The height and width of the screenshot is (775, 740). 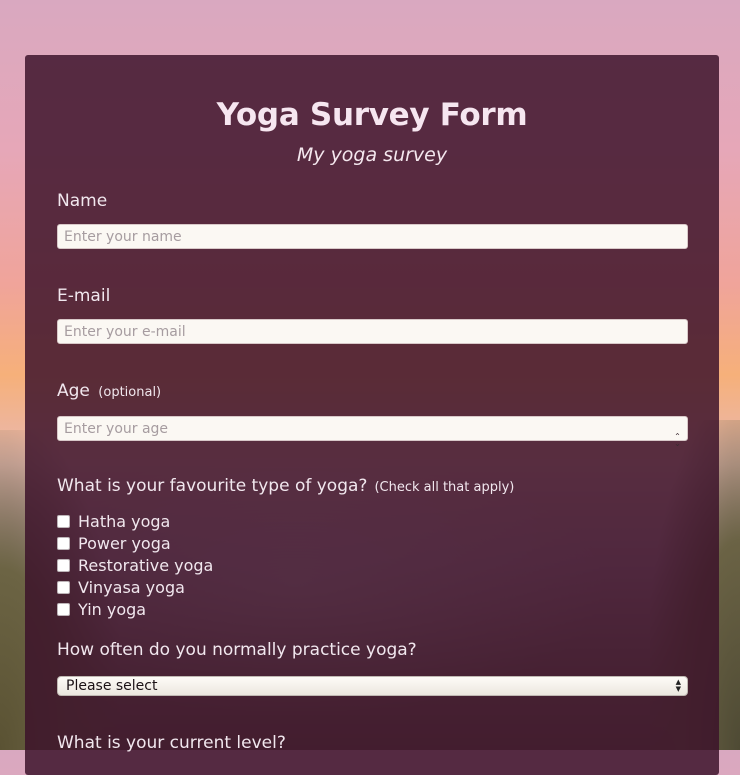 I want to click on age-optional-hint: (optional), so click(x=130, y=392).